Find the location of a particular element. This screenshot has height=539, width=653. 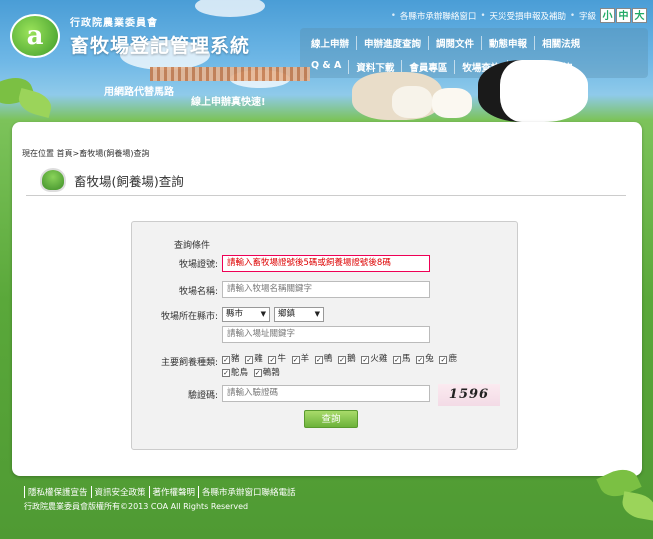

species-checkbox: ✓ 鵝 is located at coordinates (347, 359).